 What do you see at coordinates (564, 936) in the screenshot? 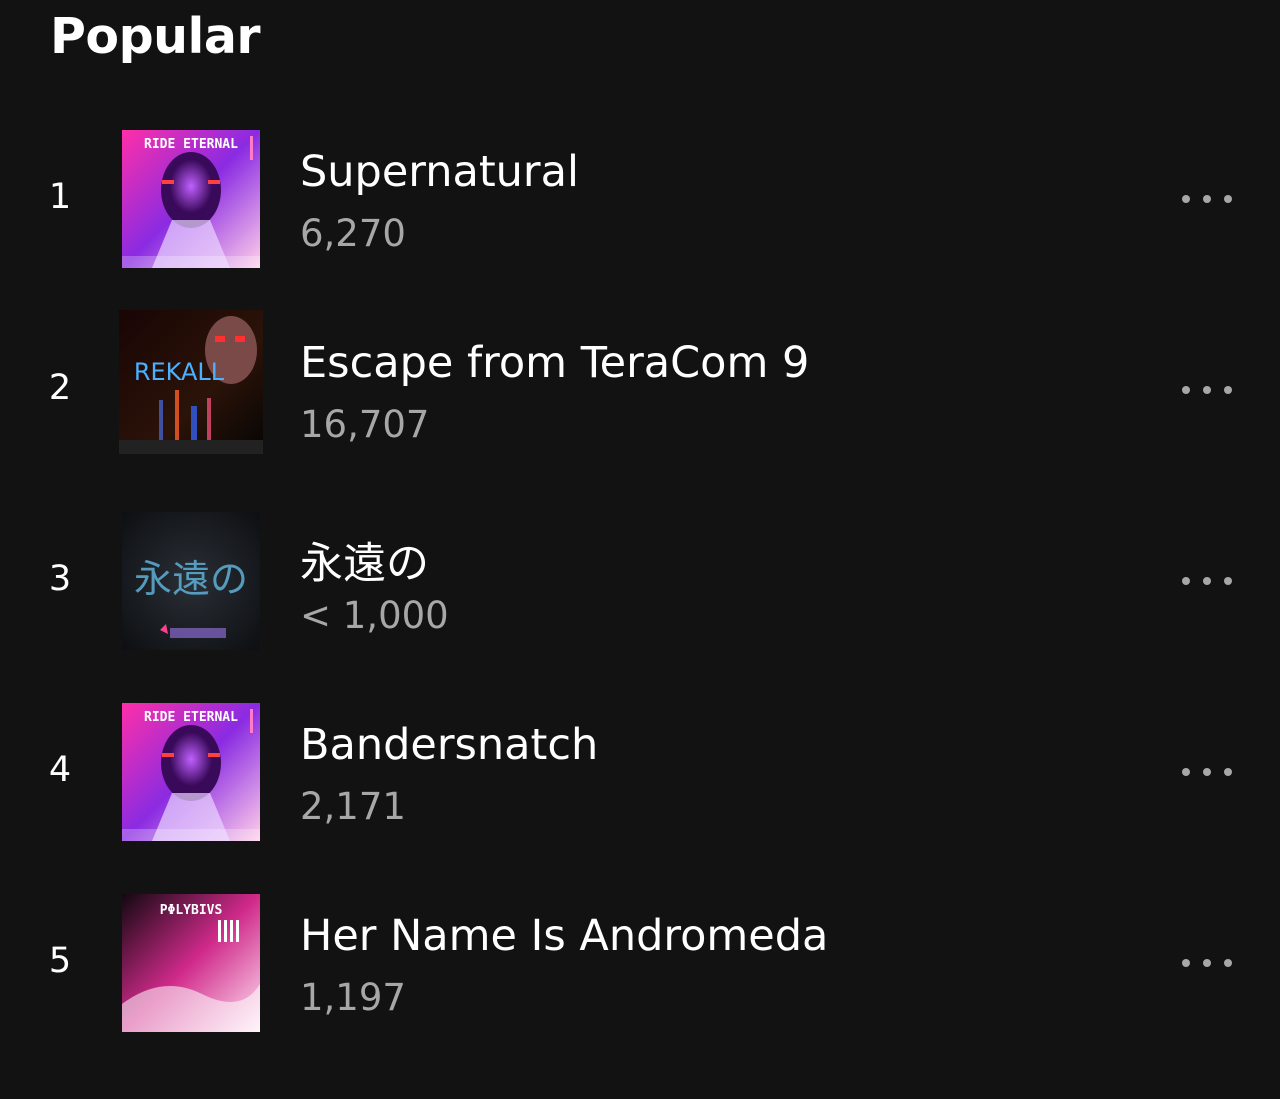
I see `track-title: Her Name Is Andromeda` at bounding box center [564, 936].